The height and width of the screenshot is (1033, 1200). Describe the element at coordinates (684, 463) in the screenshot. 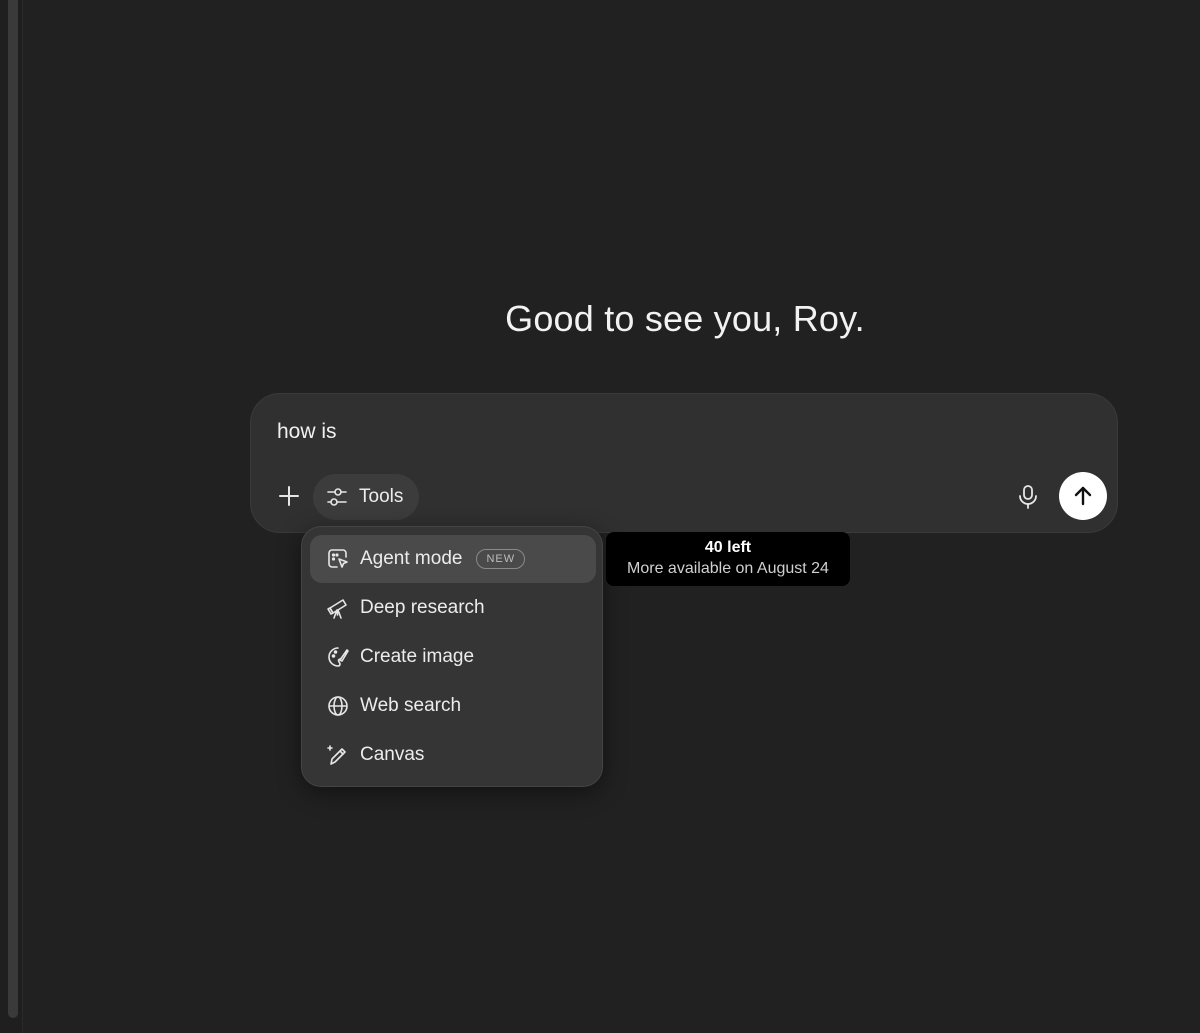

I see `message-composer: how is Tools` at that location.